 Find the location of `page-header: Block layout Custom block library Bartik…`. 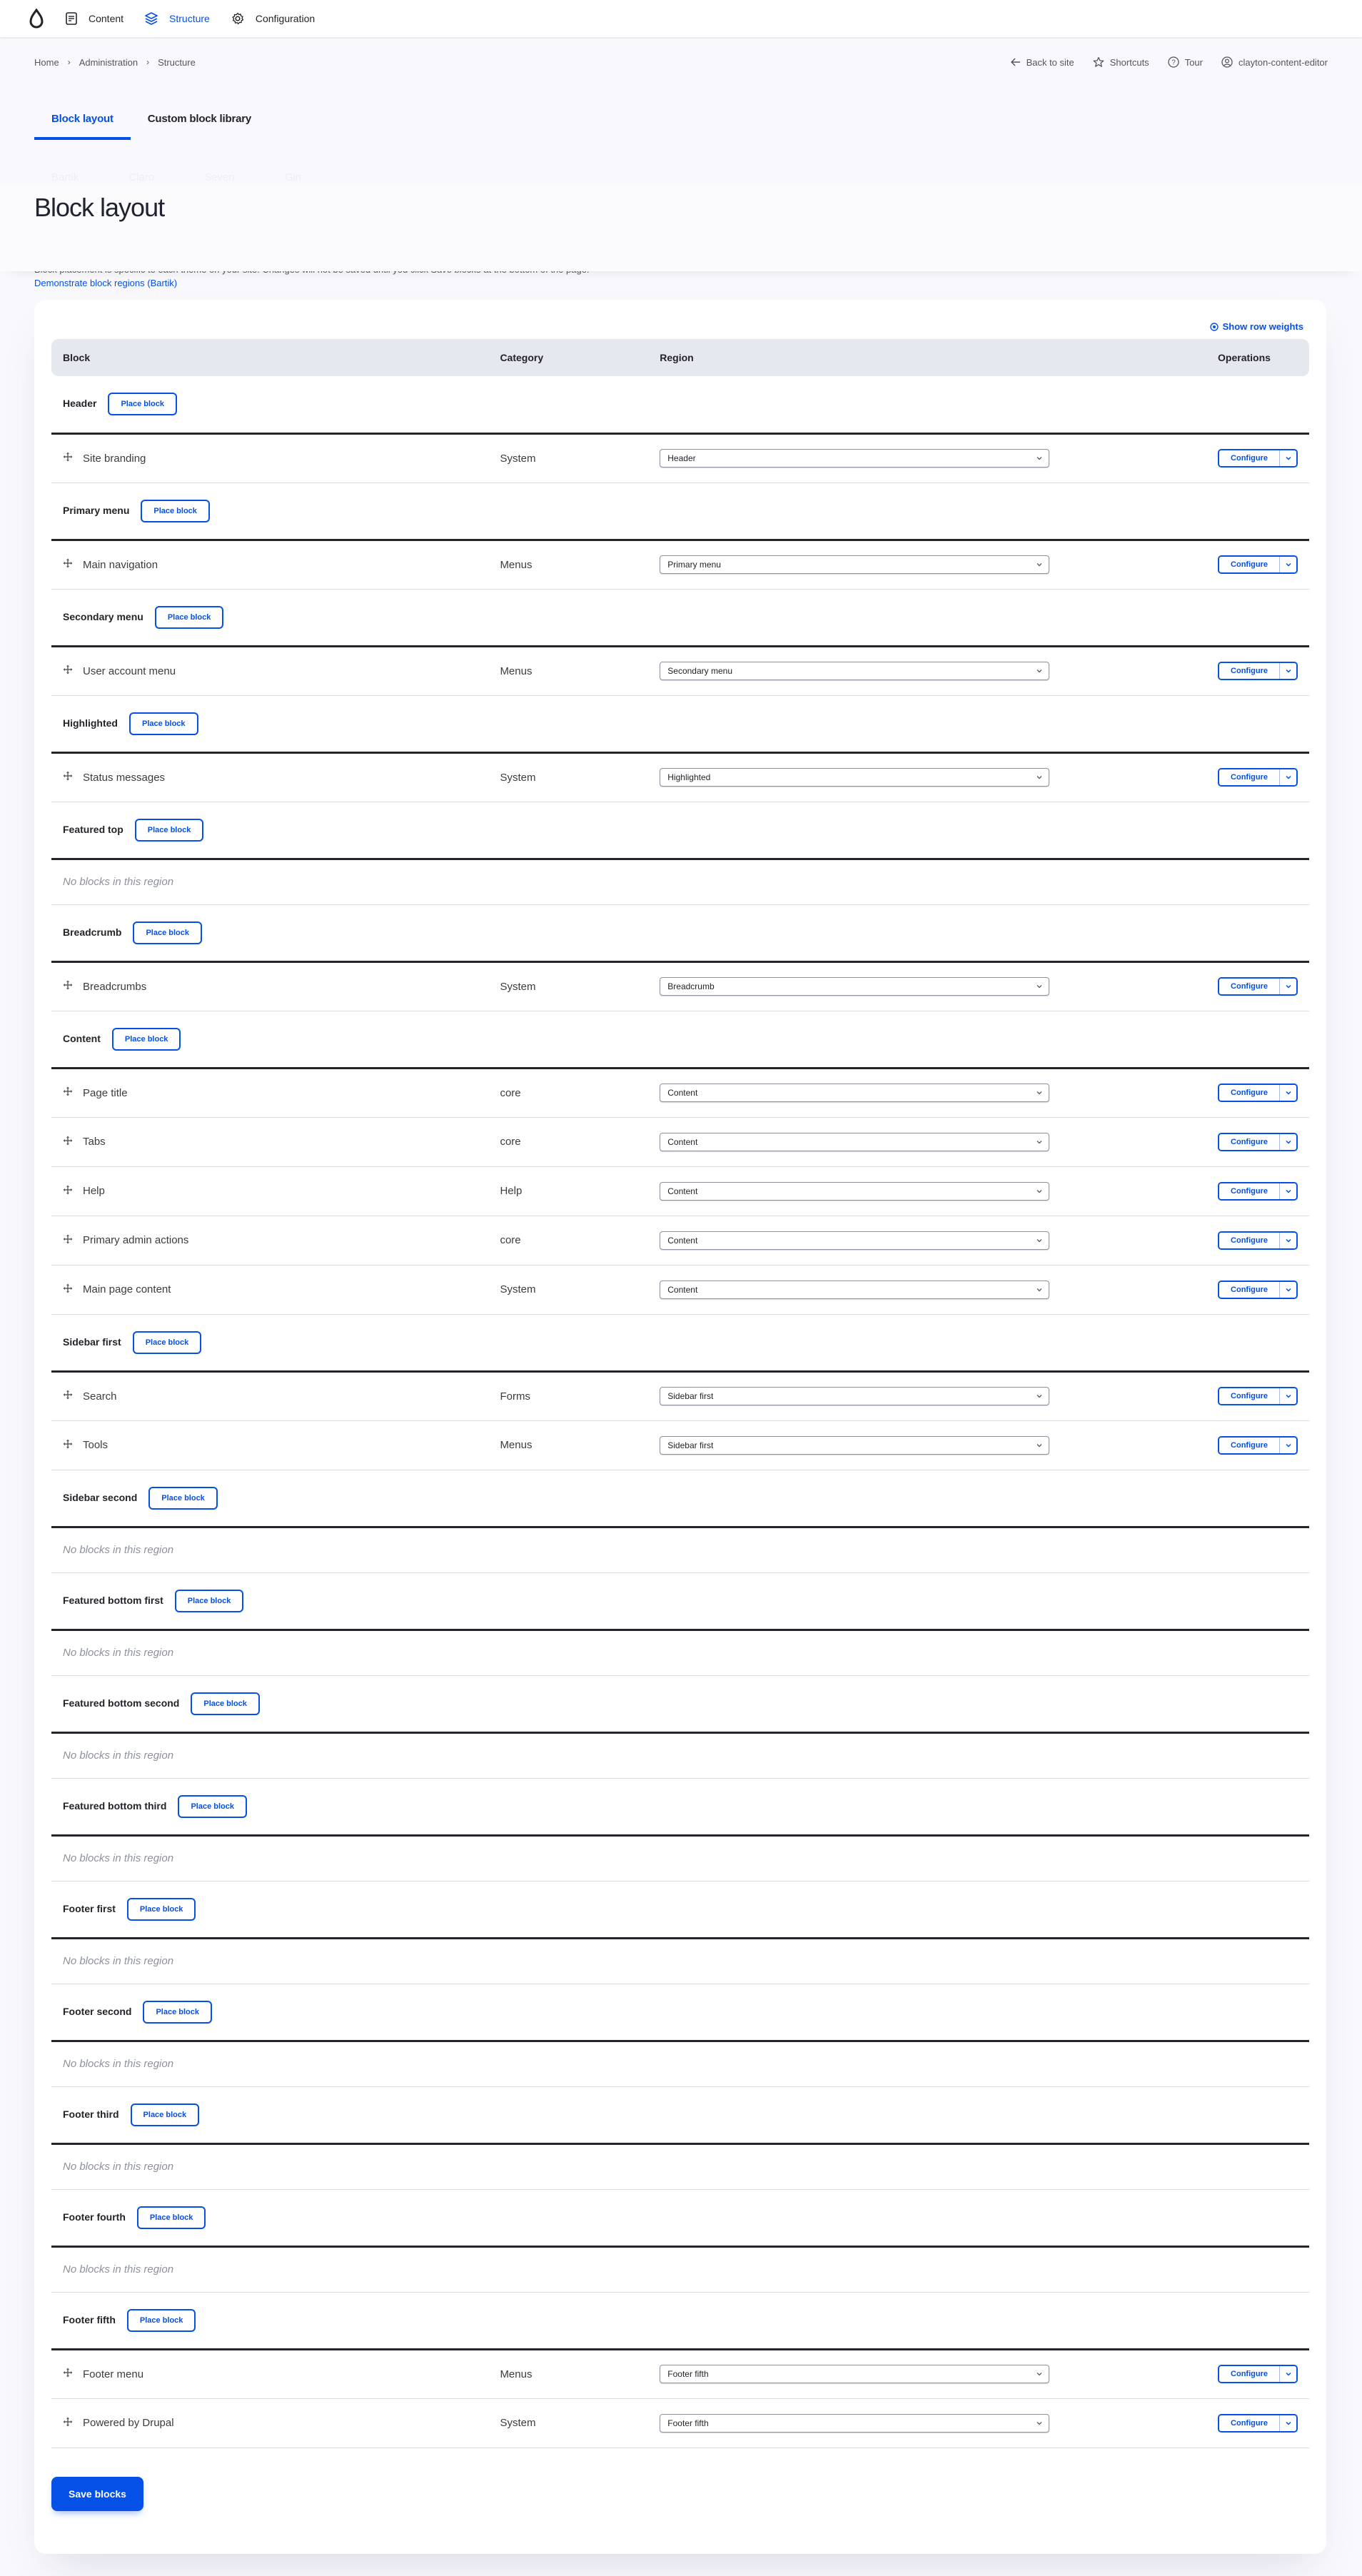

page-header: Block layout Custom block library Bartik… is located at coordinates (681, 192).